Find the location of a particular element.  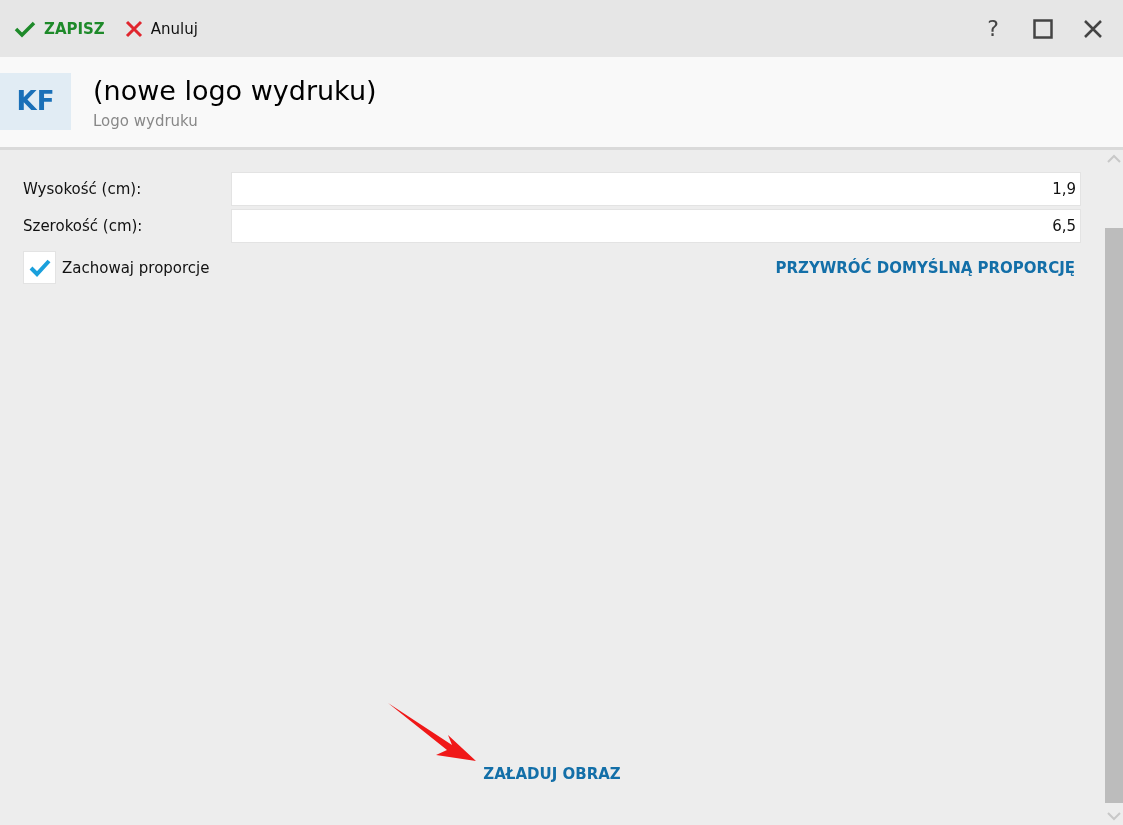

record-title: (nowe logo wydruku) is located at coordinates (235, 90).